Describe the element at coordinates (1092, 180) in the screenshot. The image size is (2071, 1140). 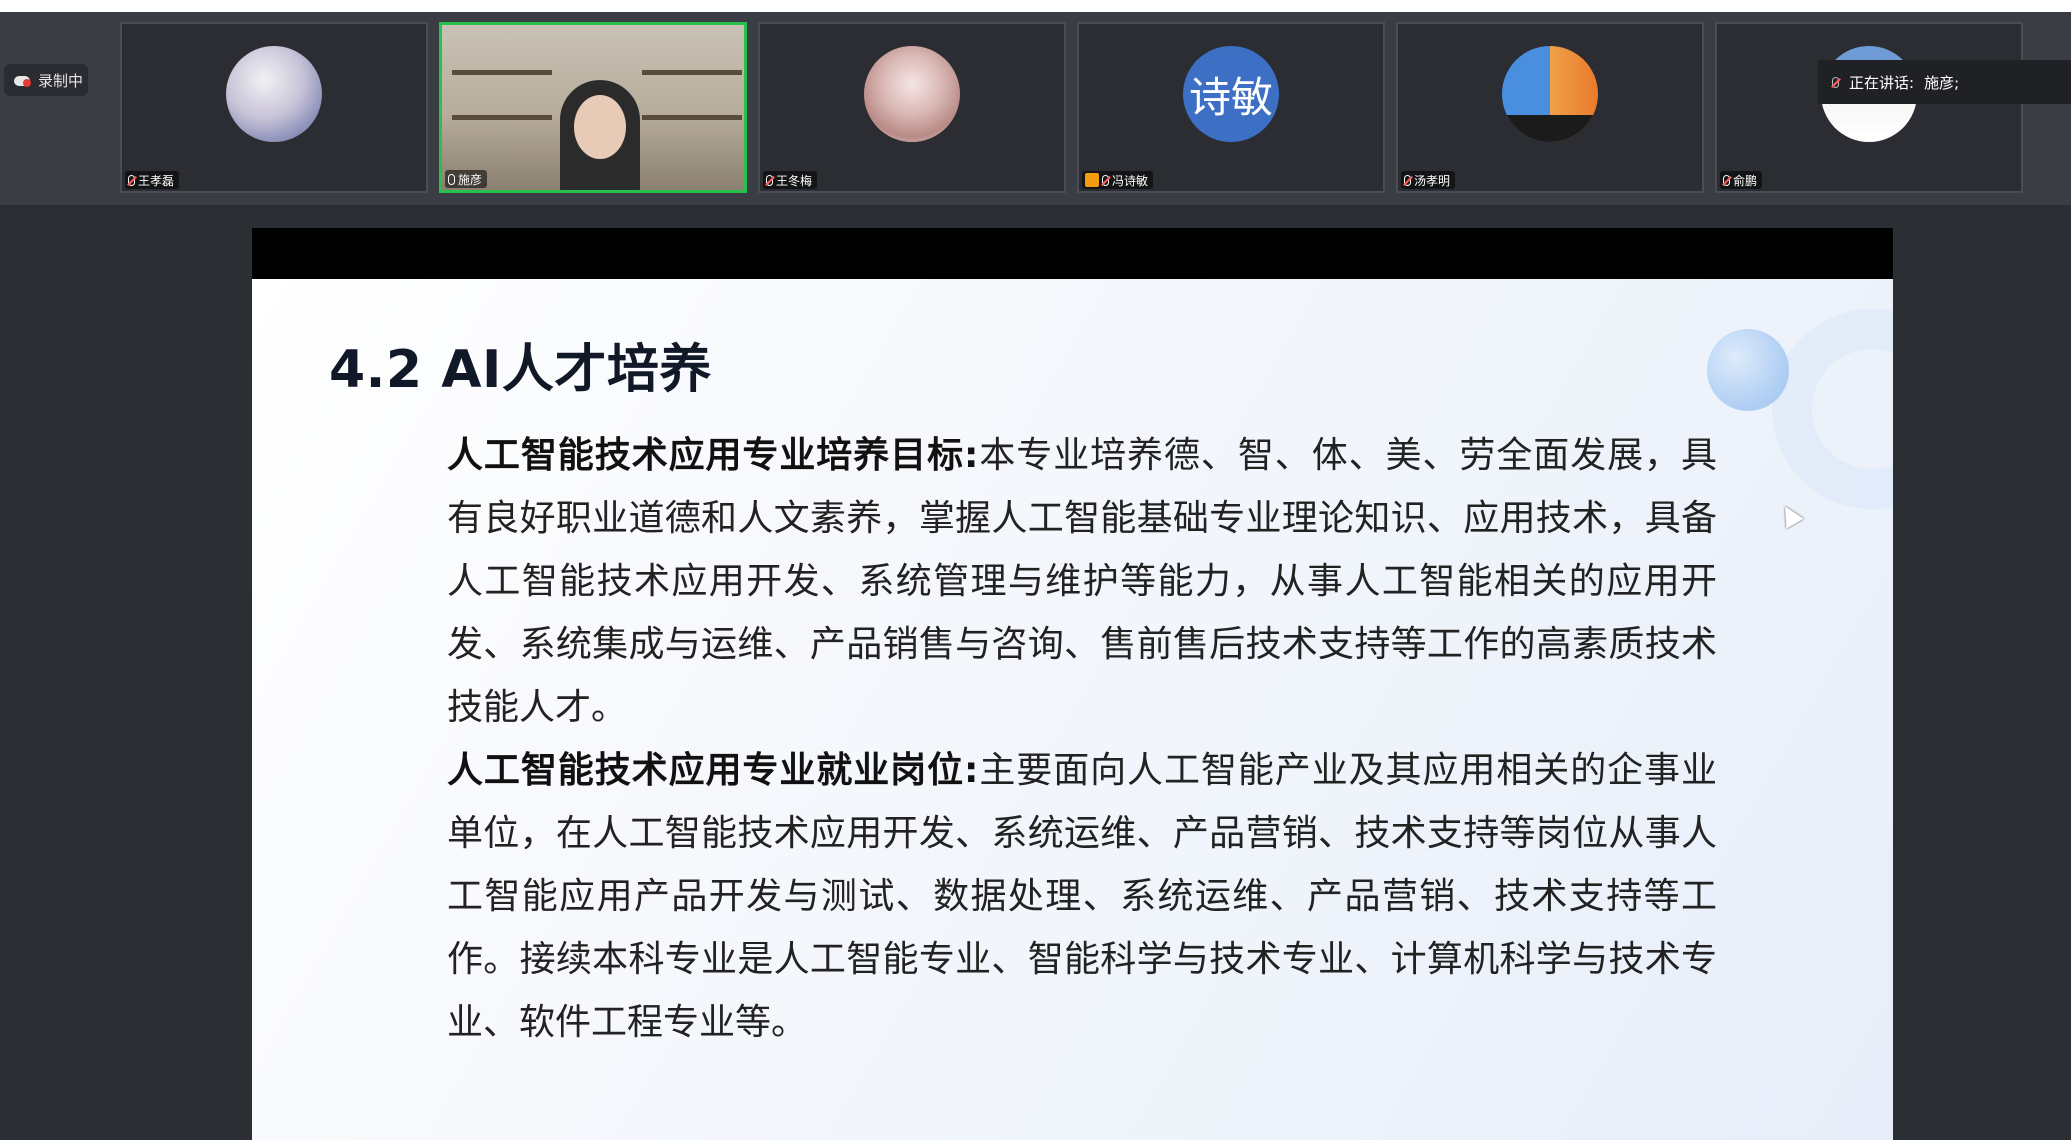
I see `host-icon` at that location.